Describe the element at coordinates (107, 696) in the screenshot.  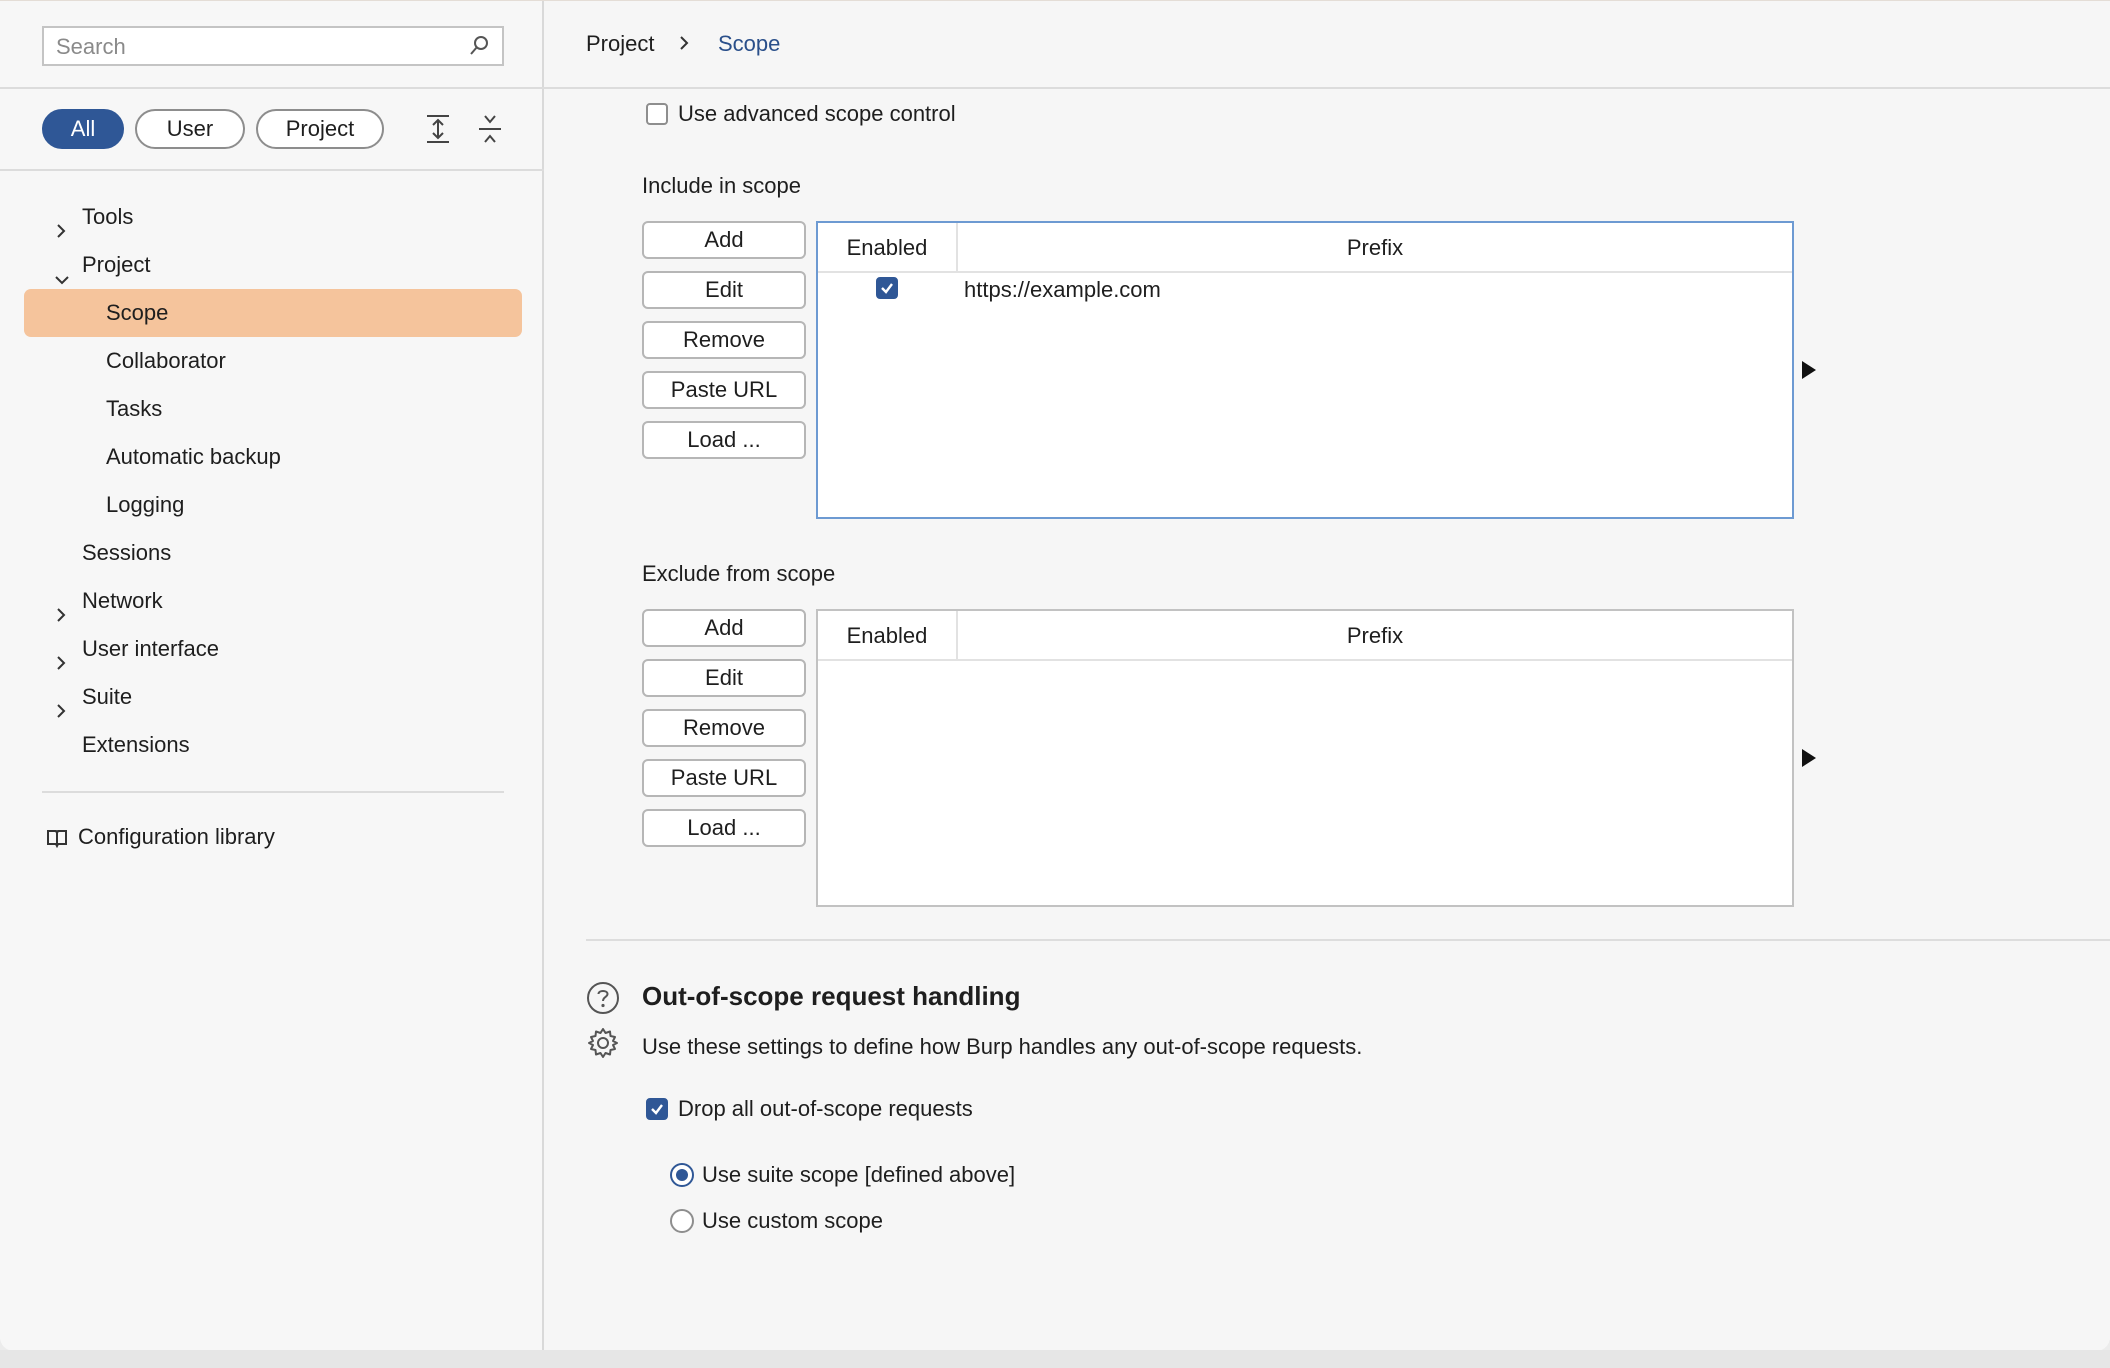
I see `tree-label: Suite` at that location.